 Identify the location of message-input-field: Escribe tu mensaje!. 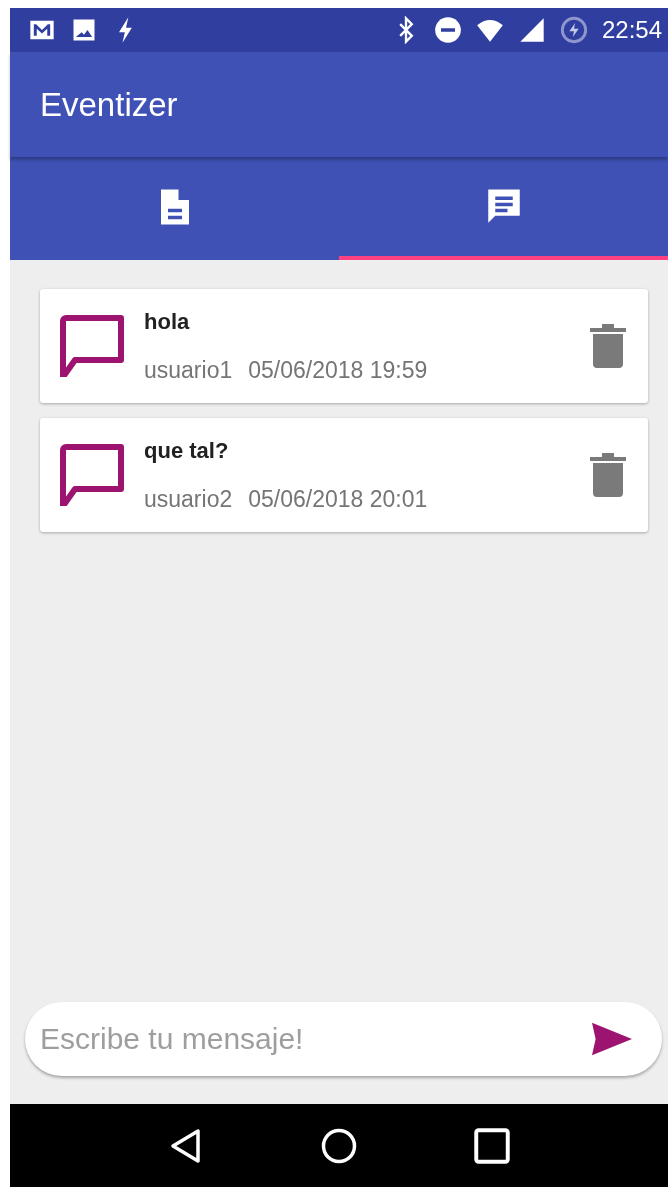
(343, 1039).